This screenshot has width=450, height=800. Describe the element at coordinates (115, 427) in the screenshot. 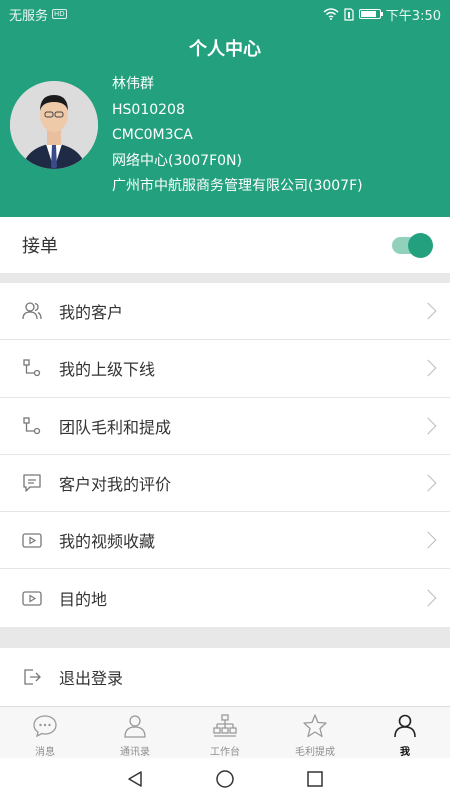

I see `menu-item-label: 团队毛利和提成` at that location.